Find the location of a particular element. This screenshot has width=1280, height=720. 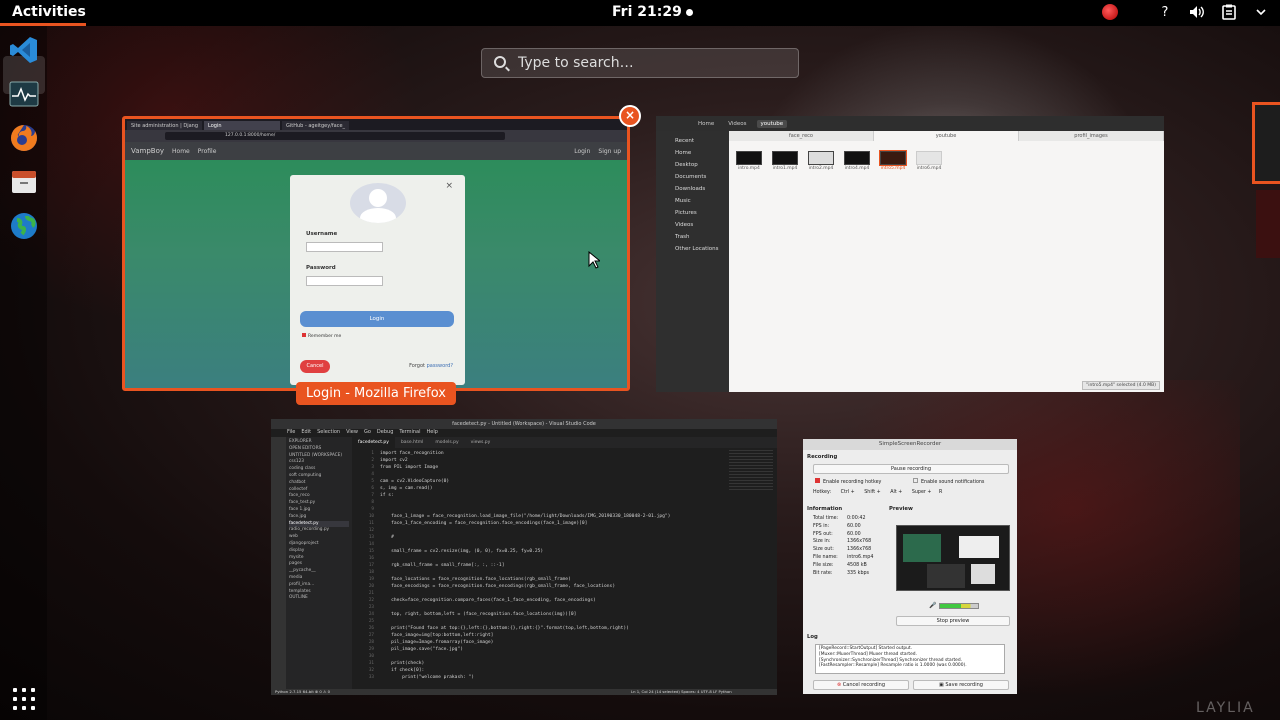

files-tab: youtube is located at coordinates (946, 136).